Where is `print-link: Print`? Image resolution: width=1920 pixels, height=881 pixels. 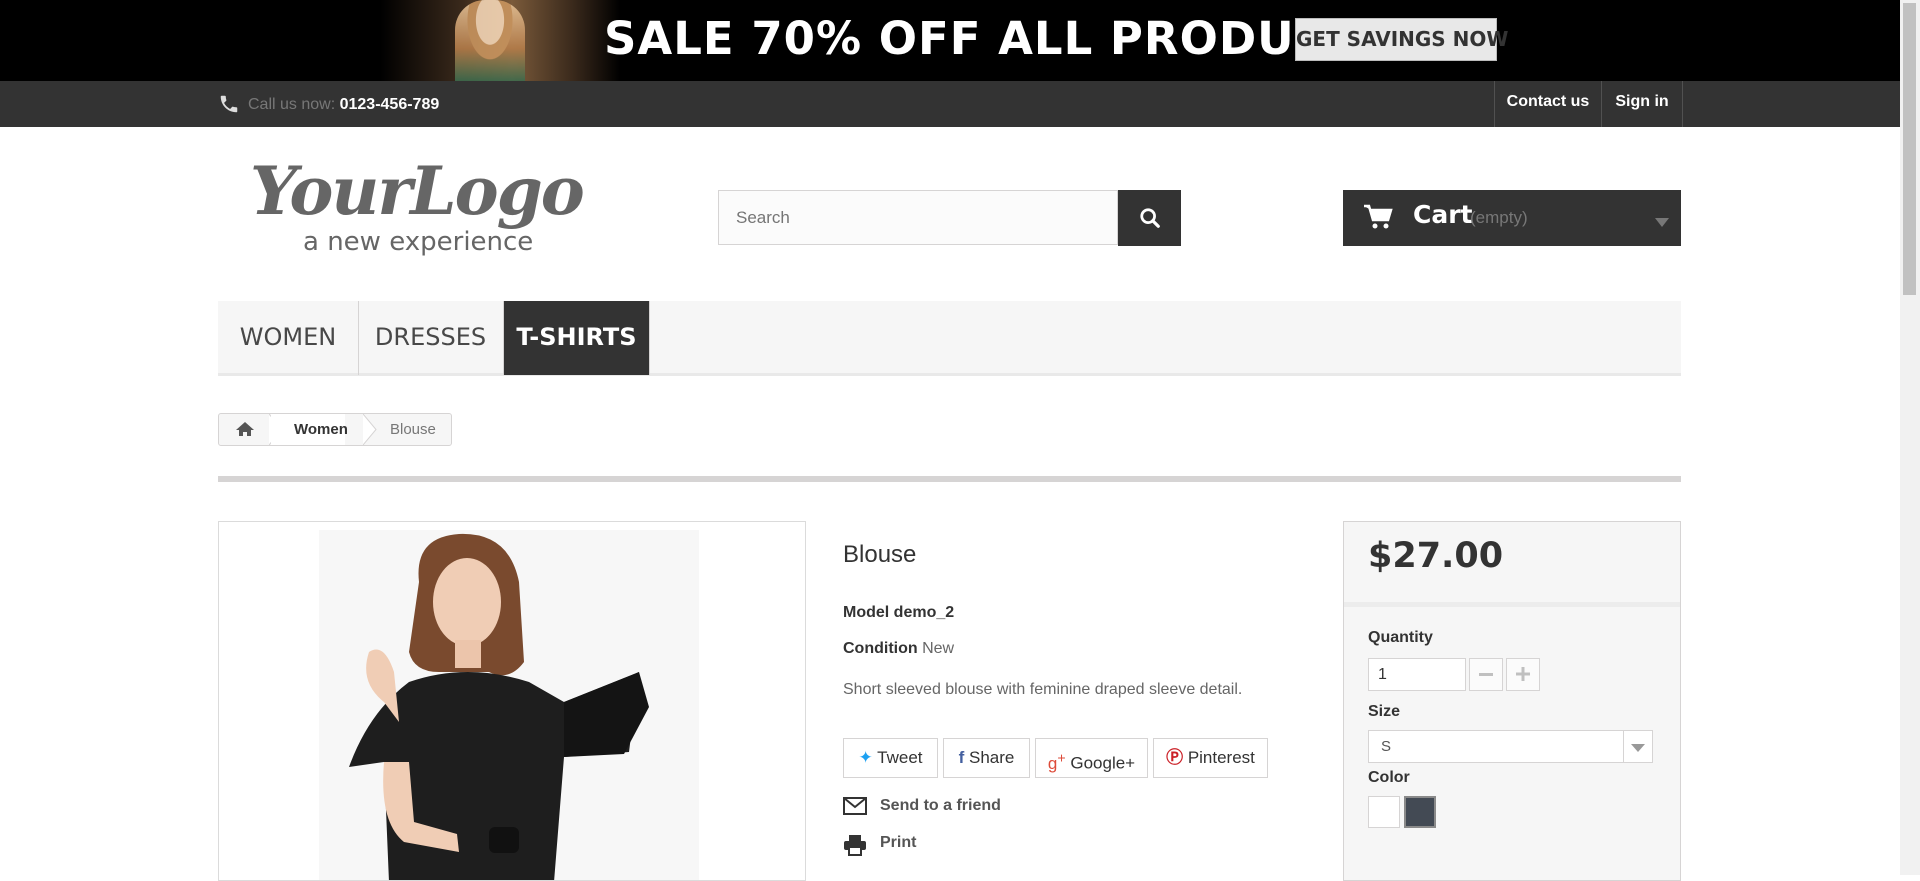
print-link: Print is located at coordinates (898, 843).